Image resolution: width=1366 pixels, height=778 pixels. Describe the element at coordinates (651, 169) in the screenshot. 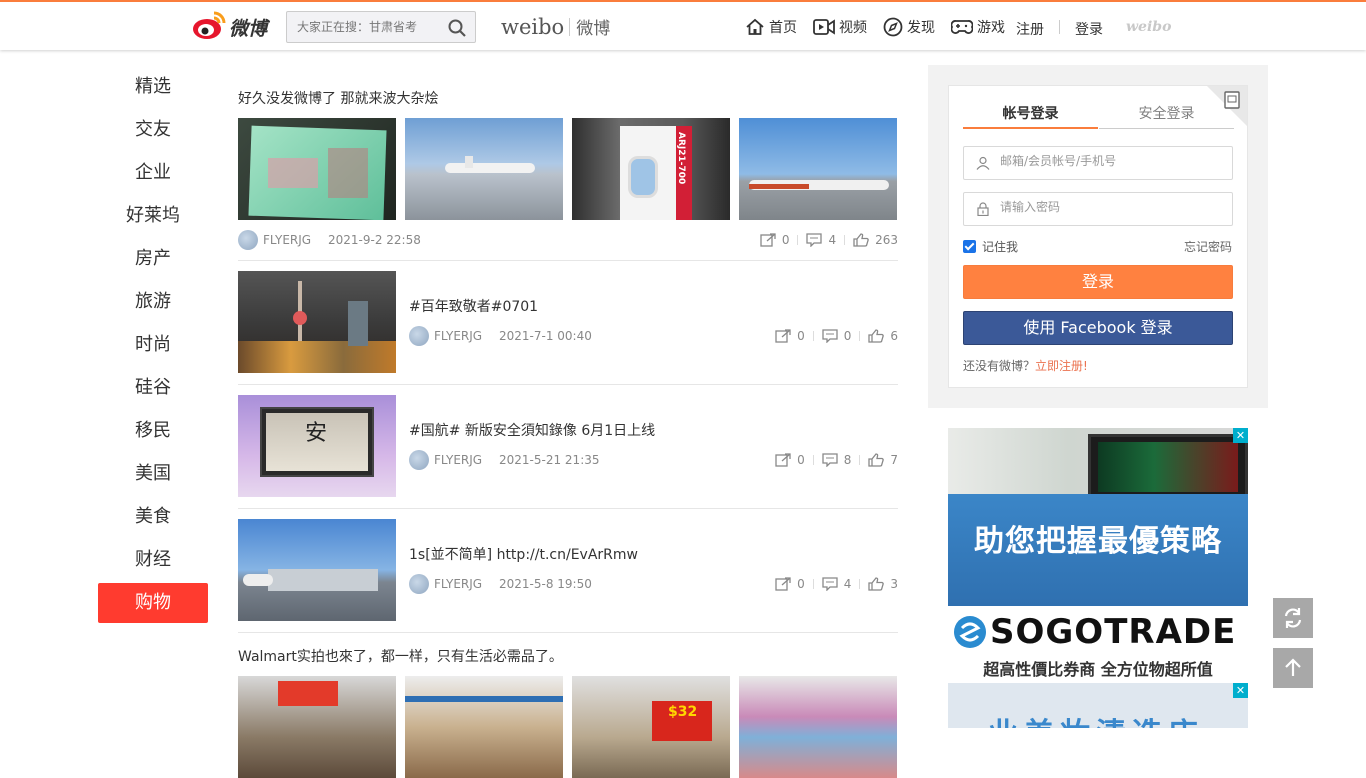

I see `post-image-cabin-window: ARJ21-700` at that location.